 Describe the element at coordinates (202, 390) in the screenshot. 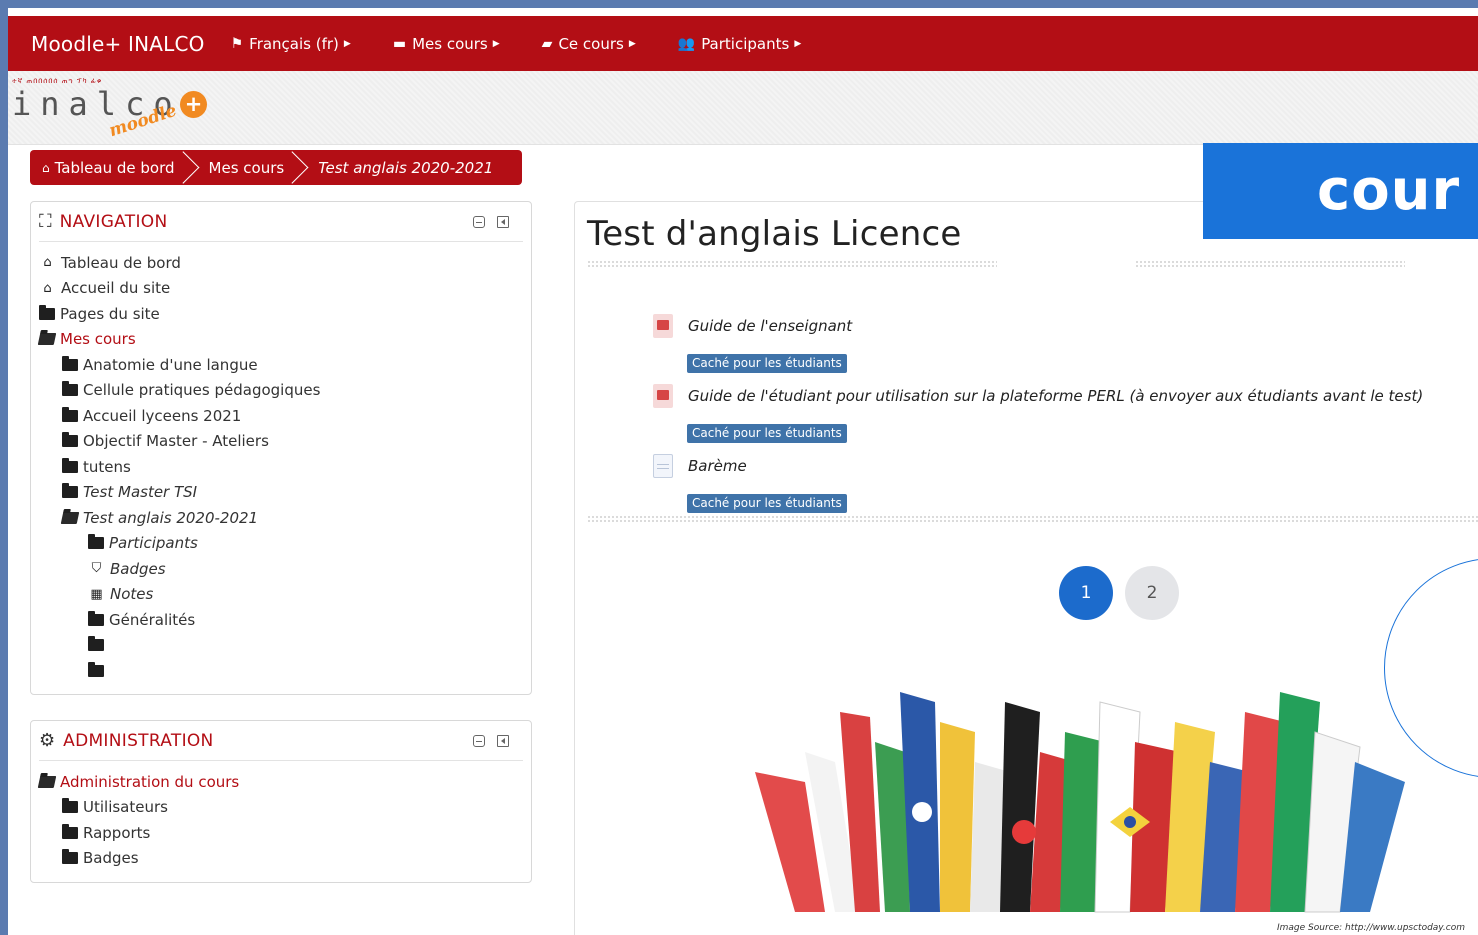

I see `tree-item-label: Cellule pratiques pédagogiques` at that location.